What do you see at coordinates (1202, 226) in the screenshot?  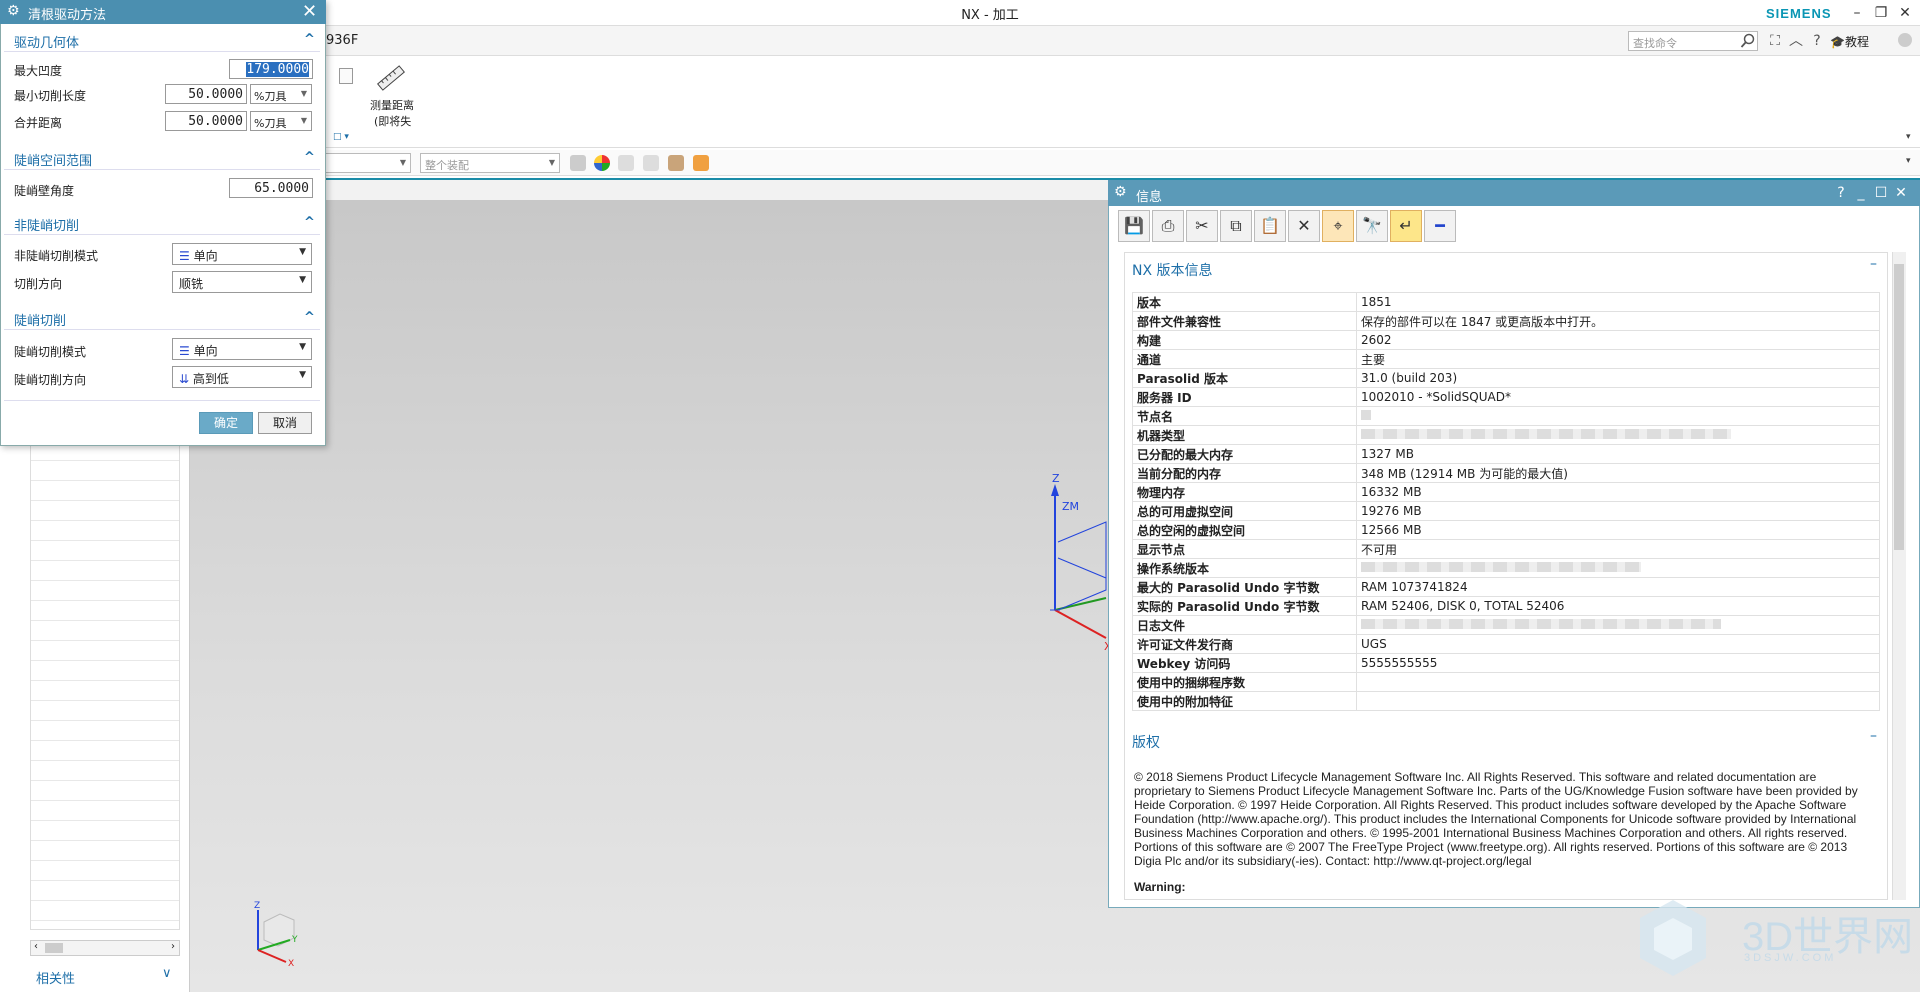 I see `cut-icon: ✂` at bounding box center [1202, 226].